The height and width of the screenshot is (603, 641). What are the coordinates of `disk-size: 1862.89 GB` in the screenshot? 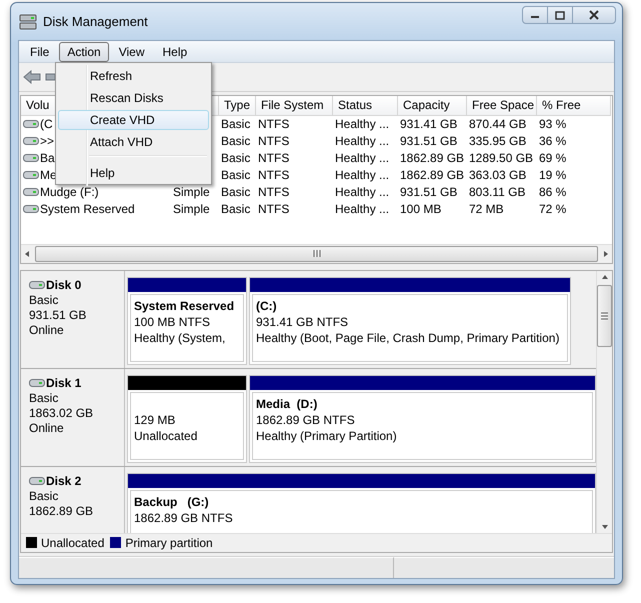 It's located at (61, 511).